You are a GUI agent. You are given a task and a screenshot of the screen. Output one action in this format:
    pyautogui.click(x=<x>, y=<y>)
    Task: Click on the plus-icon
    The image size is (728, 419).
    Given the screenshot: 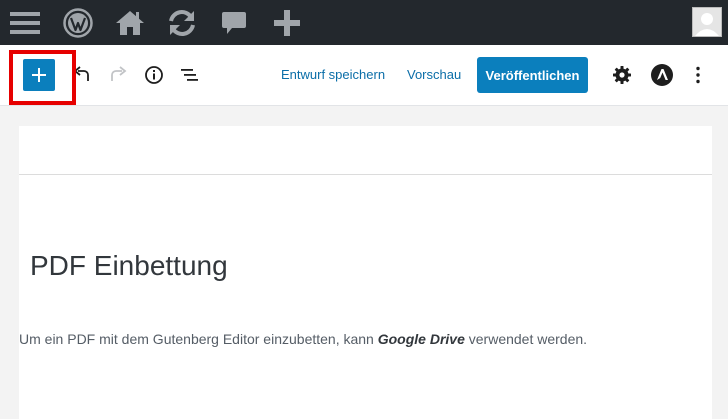 What is the action you would take?
    pyautogui.click(x=39, y=75)
    